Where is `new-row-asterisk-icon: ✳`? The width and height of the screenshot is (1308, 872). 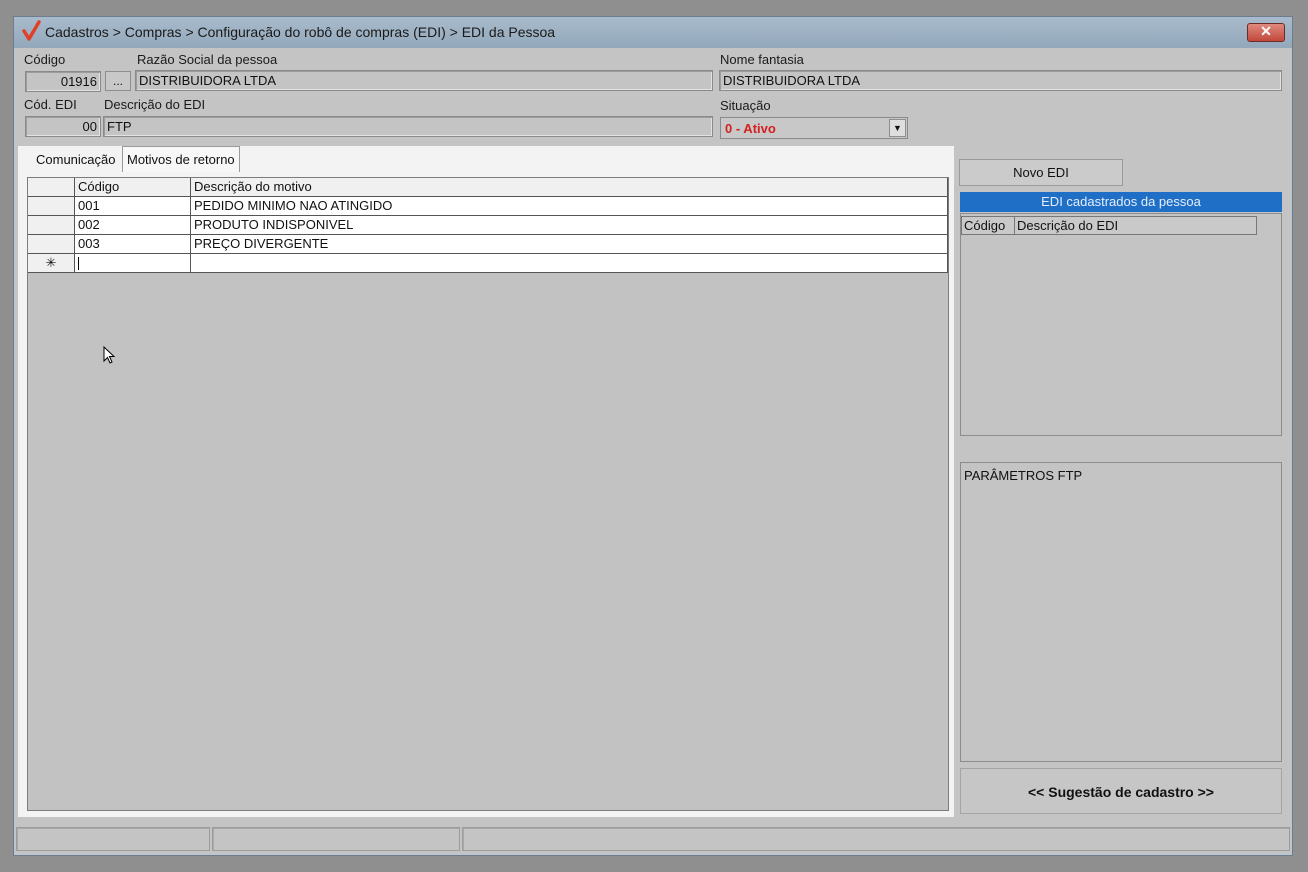 new-row-asterisk-icon: ✳ is located at coordinates (51, 263).